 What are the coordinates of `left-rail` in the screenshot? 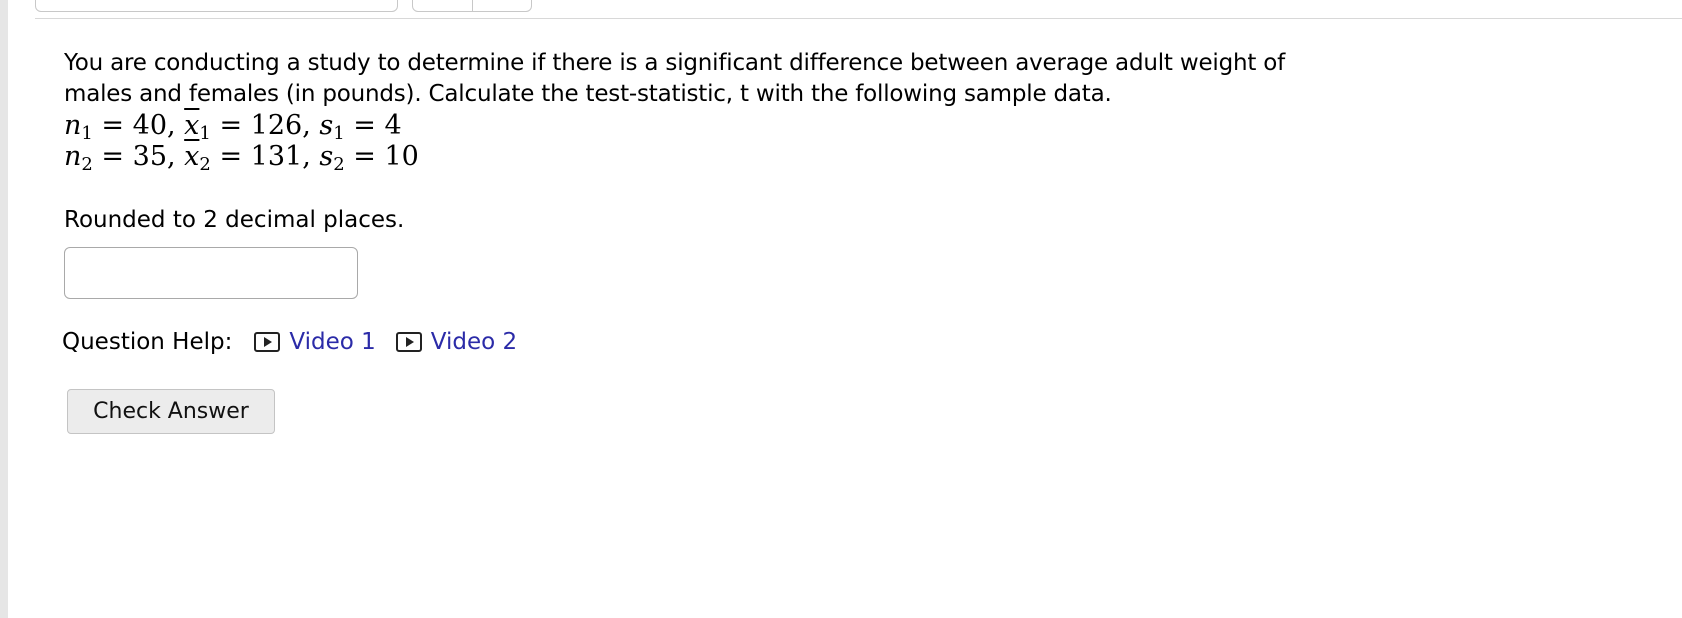 It's located at (4, 309).